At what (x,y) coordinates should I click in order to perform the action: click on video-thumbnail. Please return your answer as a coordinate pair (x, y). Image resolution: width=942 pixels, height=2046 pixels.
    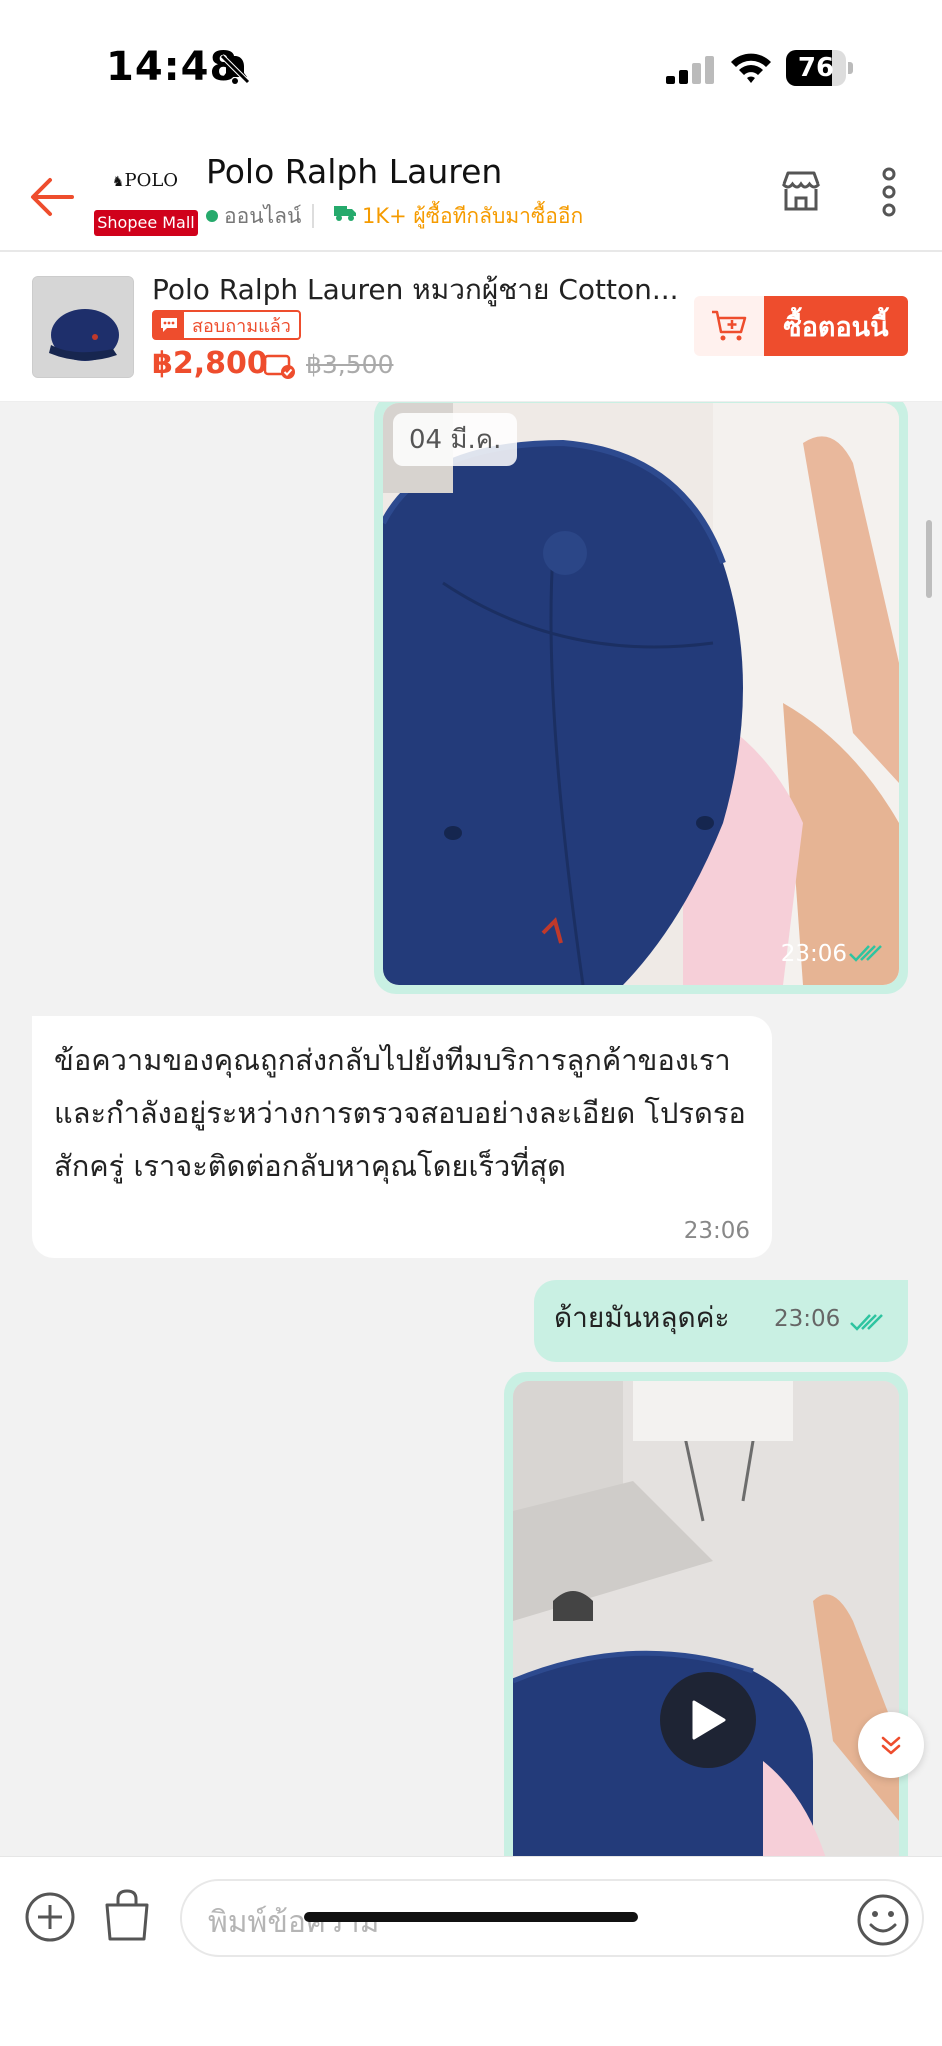
    Looking at the image, I should click on (706, 1618).